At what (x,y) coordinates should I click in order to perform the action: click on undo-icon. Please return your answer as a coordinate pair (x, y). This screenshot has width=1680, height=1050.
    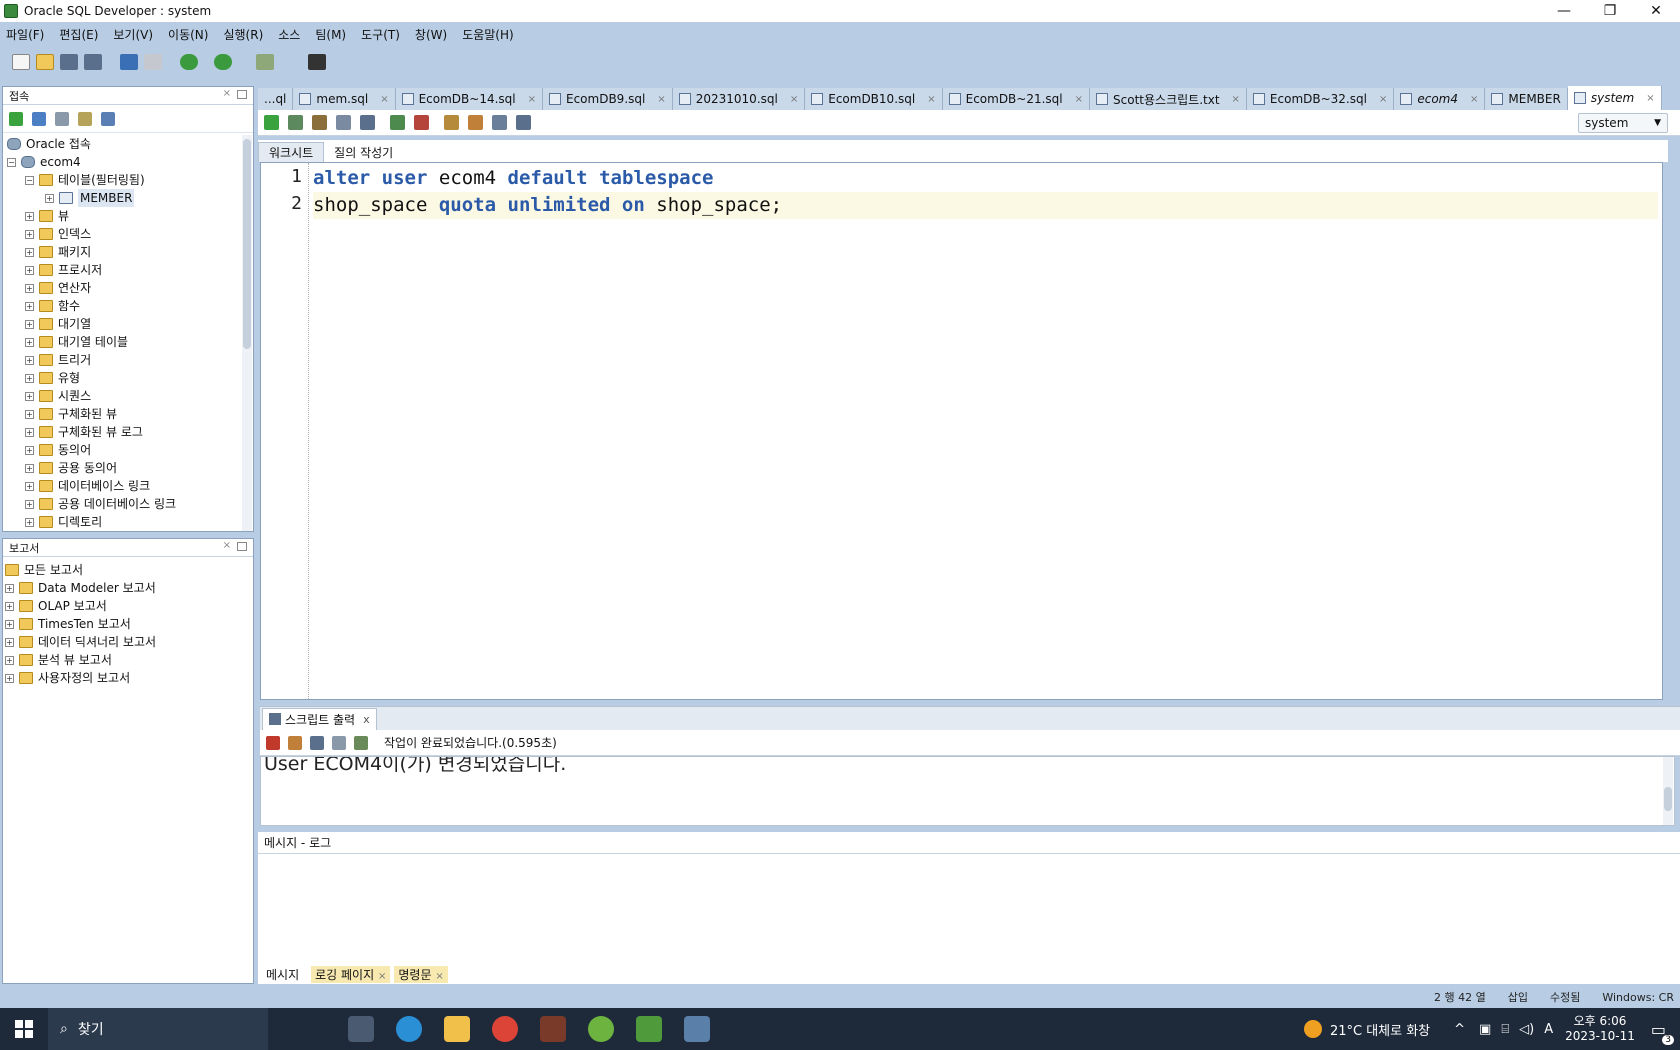
    Looking at the image, I should click on (129, 62).